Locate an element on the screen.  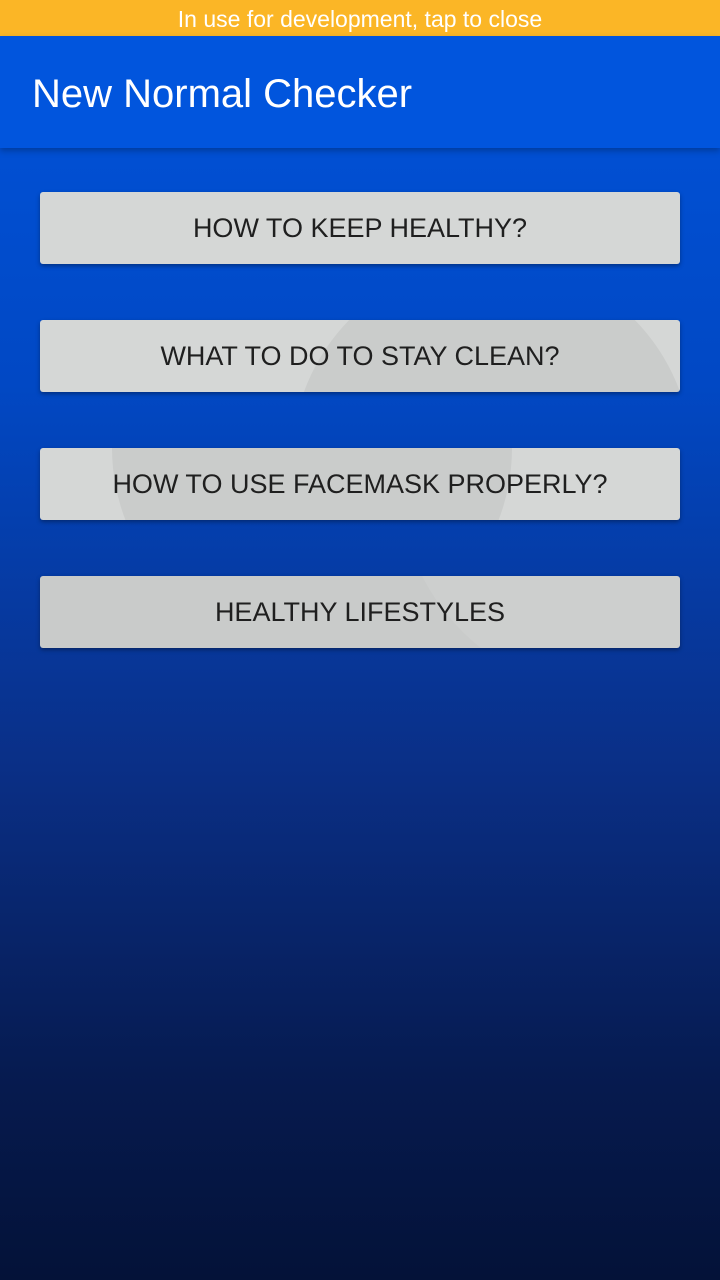
dev-mode-banner-text: In use for development, tap to close is located at coordinates (360, 19).